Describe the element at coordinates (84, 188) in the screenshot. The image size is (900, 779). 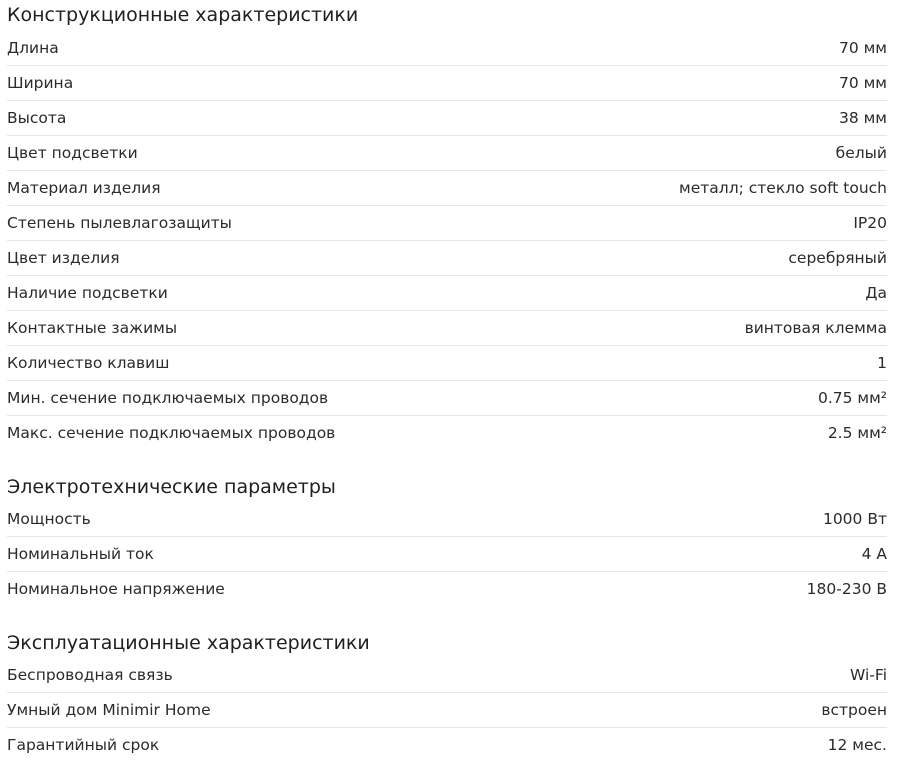
I see `spec-label: Материал изделия` at that location.